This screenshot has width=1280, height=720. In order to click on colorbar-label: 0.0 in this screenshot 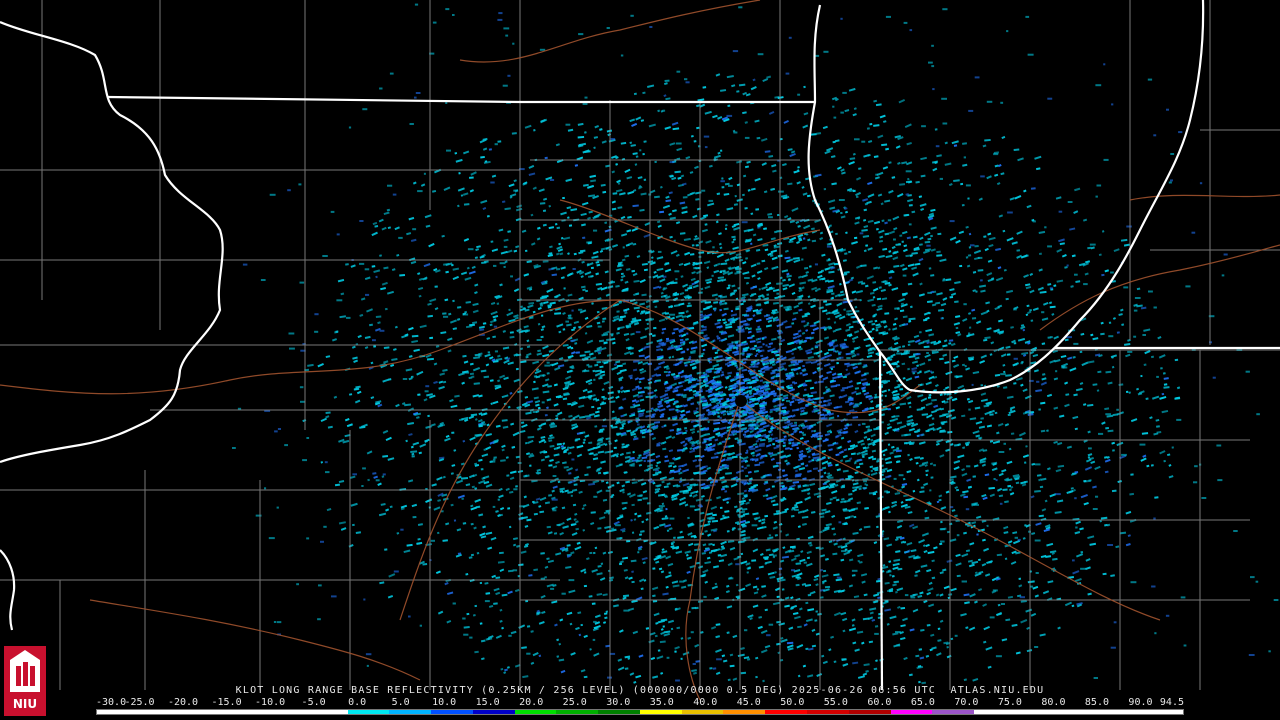, I will do `click(357, 702)`.